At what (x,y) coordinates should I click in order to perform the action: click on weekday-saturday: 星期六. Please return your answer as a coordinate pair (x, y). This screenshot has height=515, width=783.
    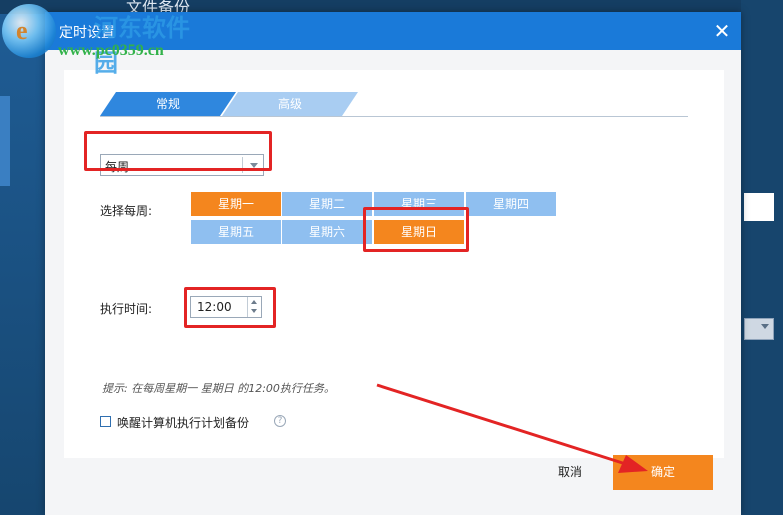
    Looking at the image, I should click on (327, 232).